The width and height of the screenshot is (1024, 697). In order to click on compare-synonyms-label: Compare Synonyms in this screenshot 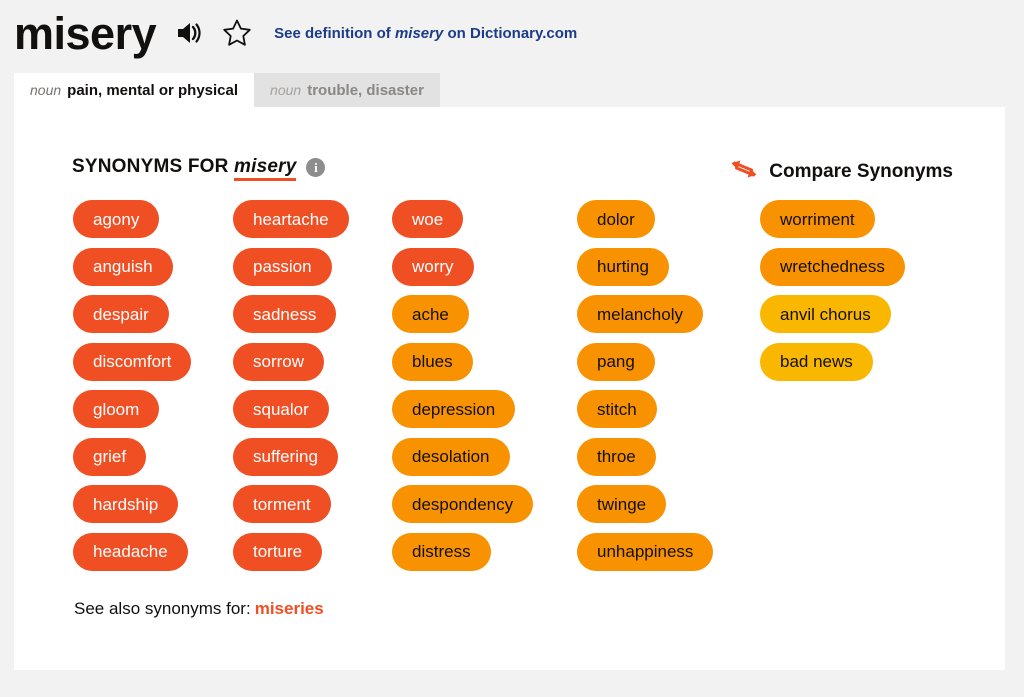, I will do `click(861, 171)`.